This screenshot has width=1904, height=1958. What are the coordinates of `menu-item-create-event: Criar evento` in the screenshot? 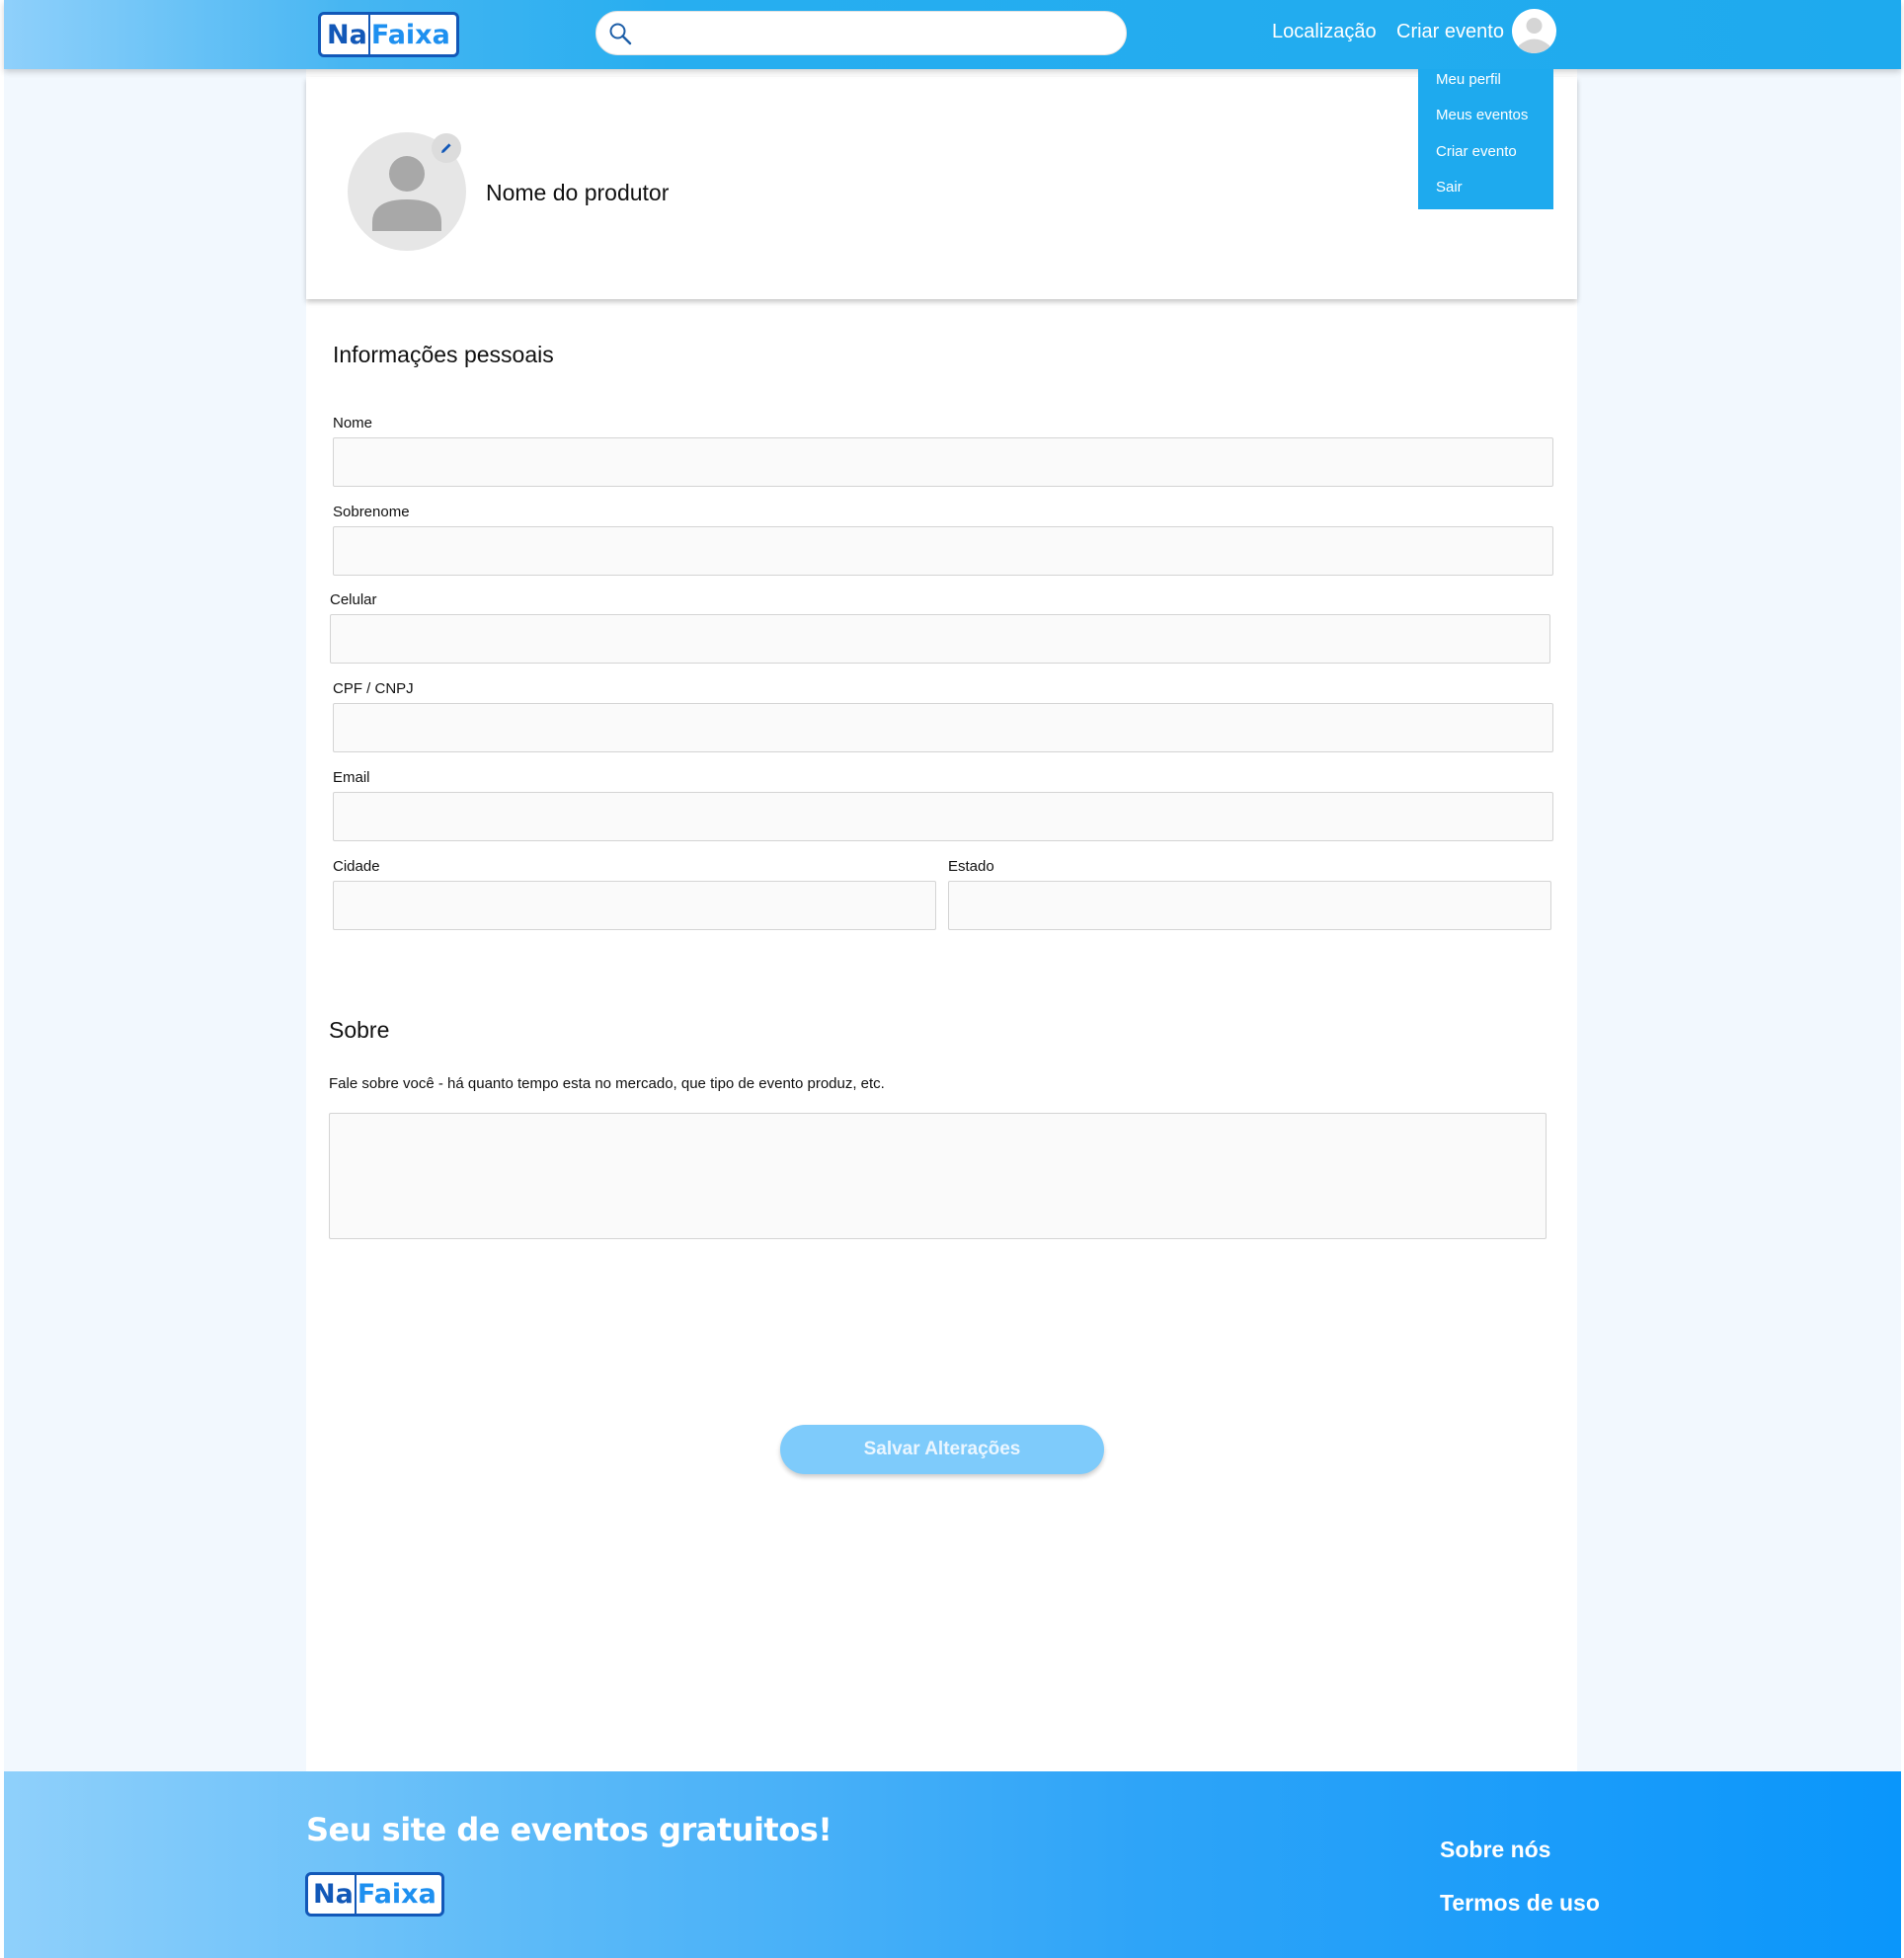 It's located at (1476, 151).